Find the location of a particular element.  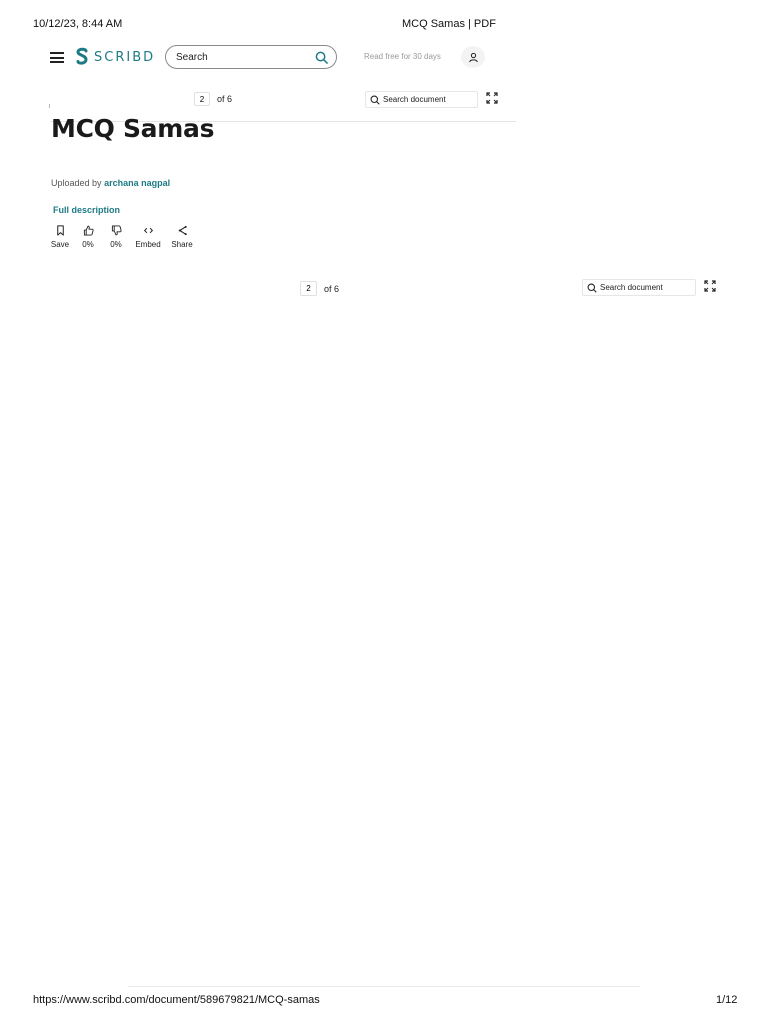

logo-wordmark: SCRIBD is located at coordinates (125, 57).